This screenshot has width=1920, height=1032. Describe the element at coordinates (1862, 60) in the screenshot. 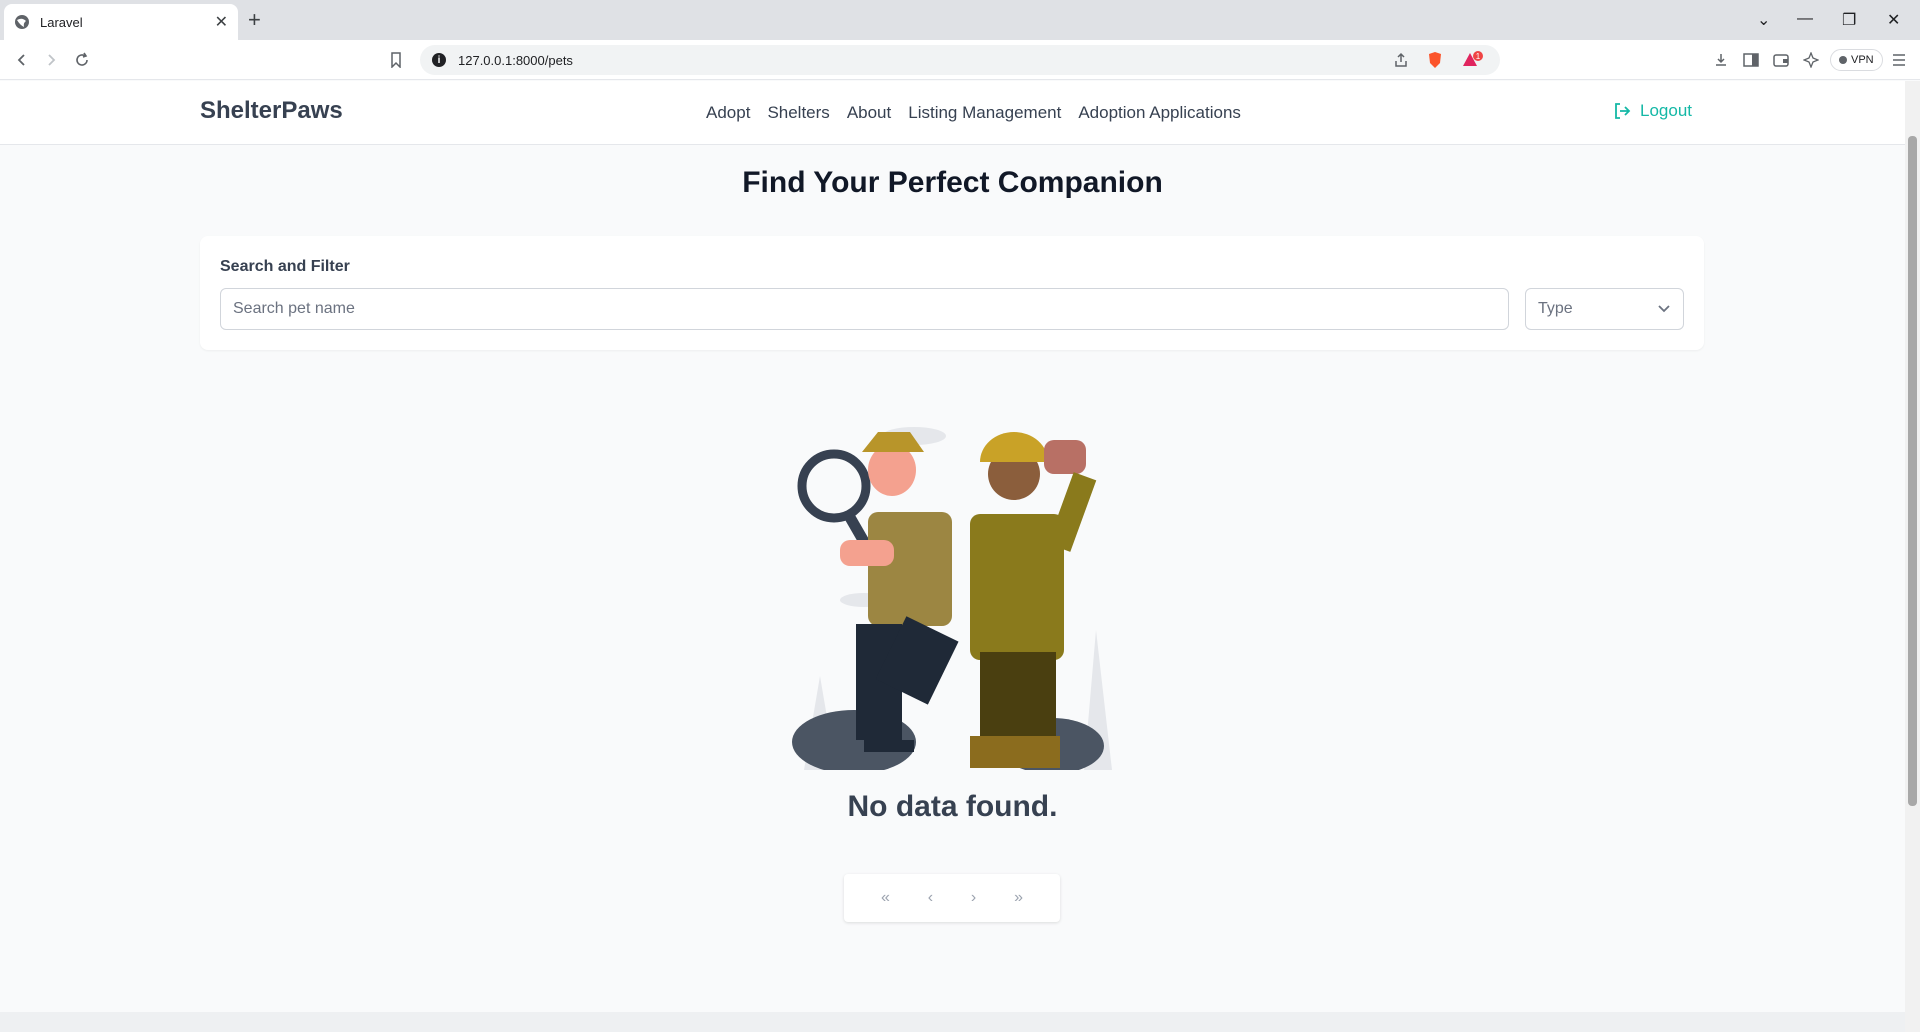

I see `vpn-label: VPN` at that location.